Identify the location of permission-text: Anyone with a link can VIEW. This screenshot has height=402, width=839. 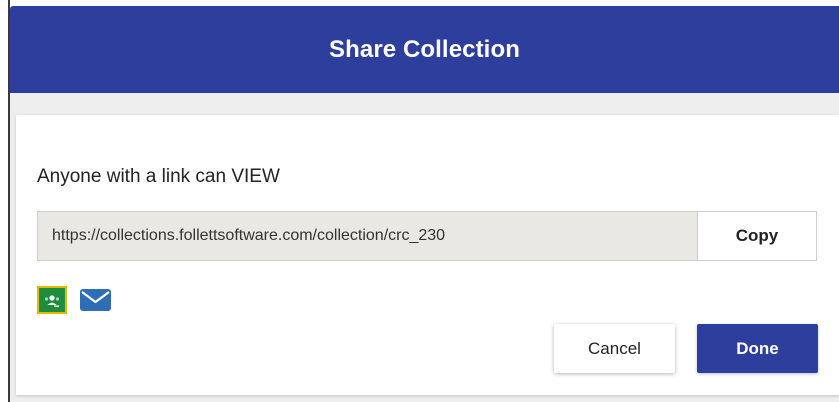
(158, 176).